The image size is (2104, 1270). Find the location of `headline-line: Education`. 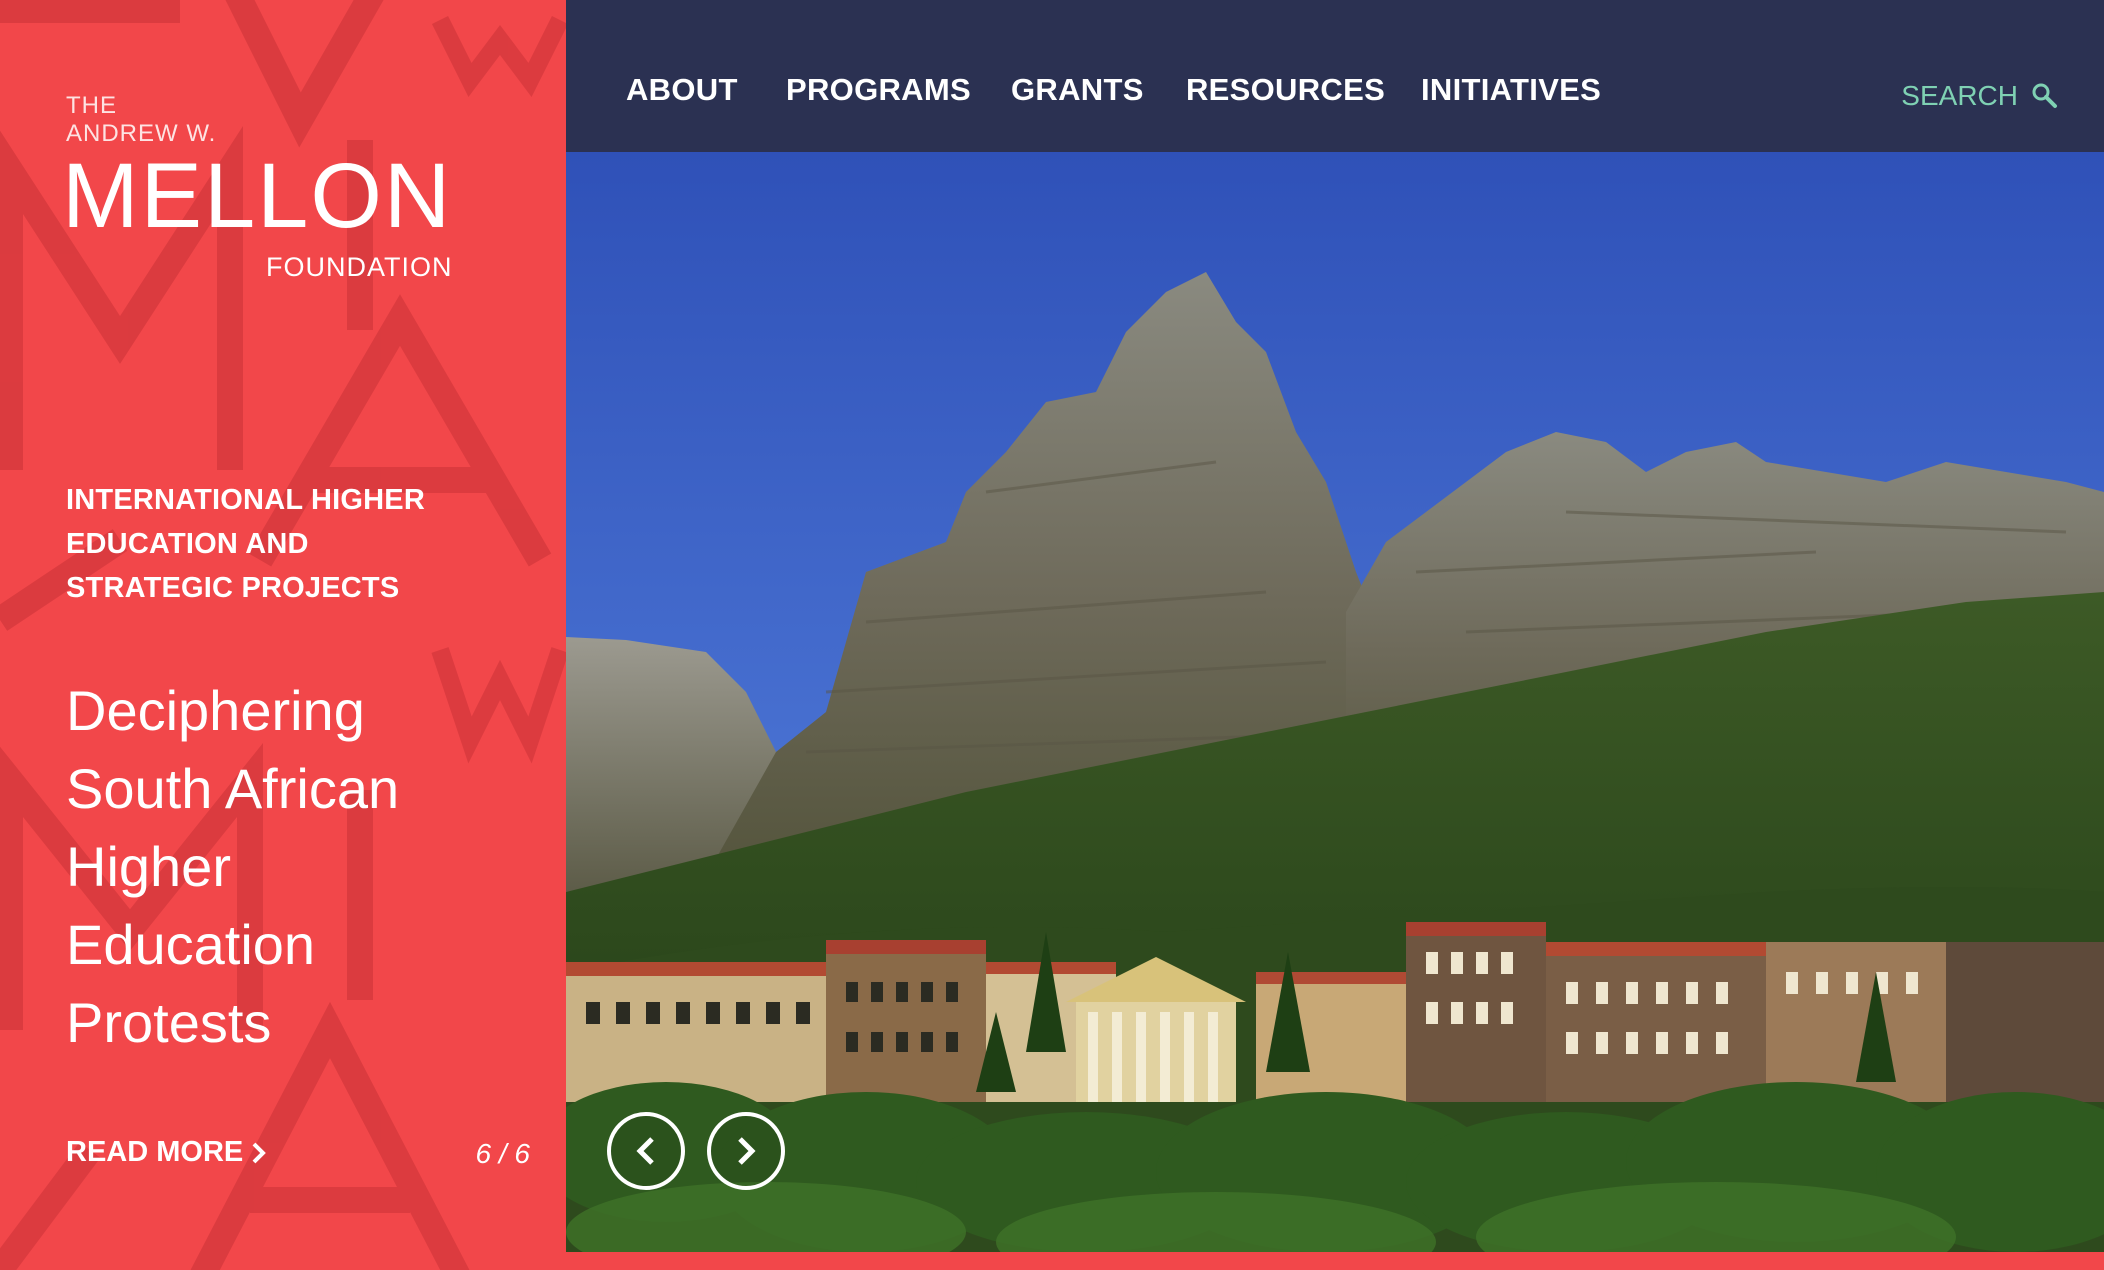

headline-line: Education is located at coordinates (191, 944).